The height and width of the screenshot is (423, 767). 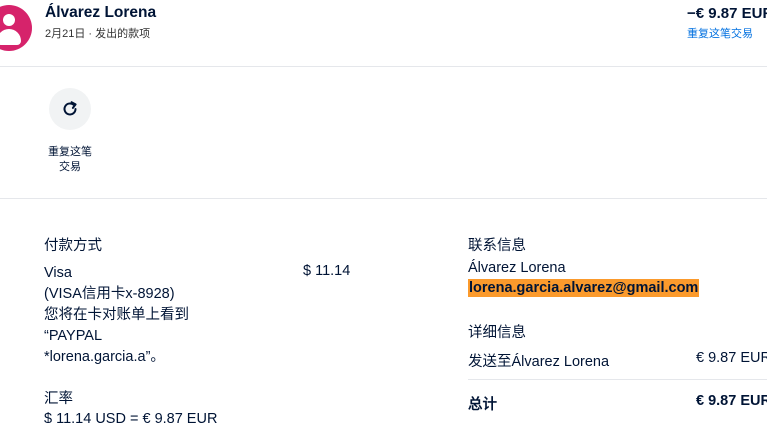 What do you see at coordinates (70, 159) in the screenshot?
I see `repeat-transaction-label: 重复这笔 交易` at bounding box center [70, 159].